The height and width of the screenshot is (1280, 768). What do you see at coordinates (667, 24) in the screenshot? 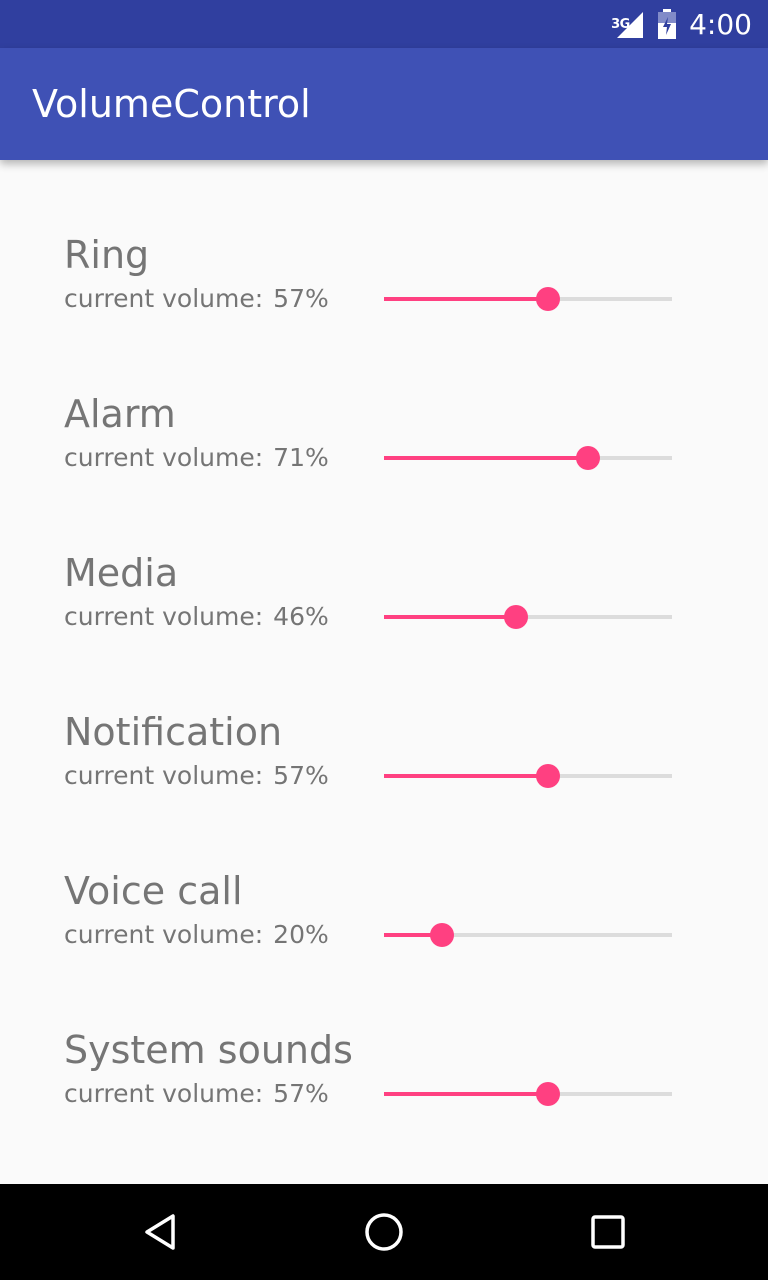
I see `battery-icon` at bounding box center [667, 24].